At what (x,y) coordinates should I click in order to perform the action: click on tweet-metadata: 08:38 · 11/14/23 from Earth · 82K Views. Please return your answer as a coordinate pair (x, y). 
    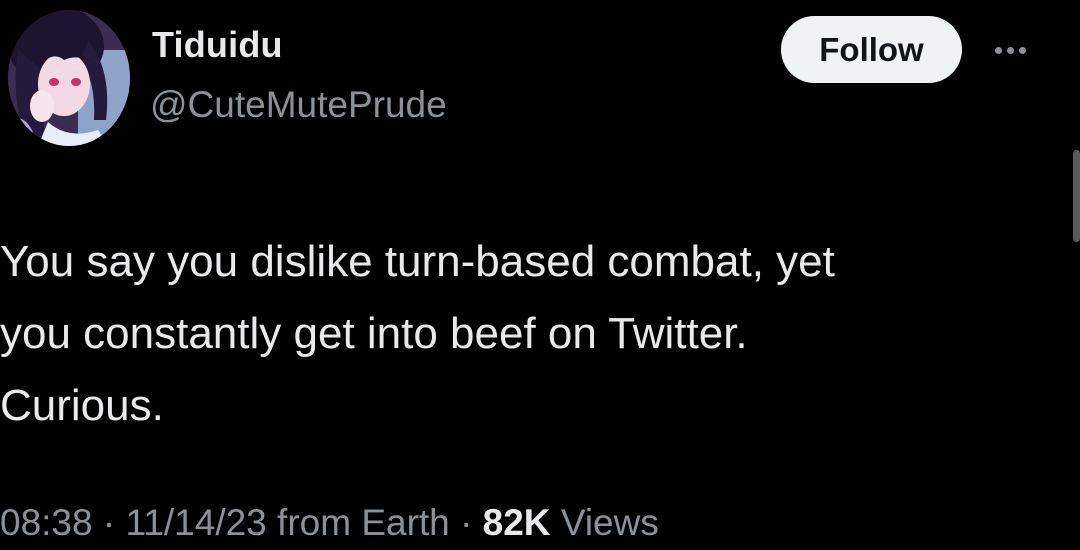
    Looking at the image, I should click on (329, 523).